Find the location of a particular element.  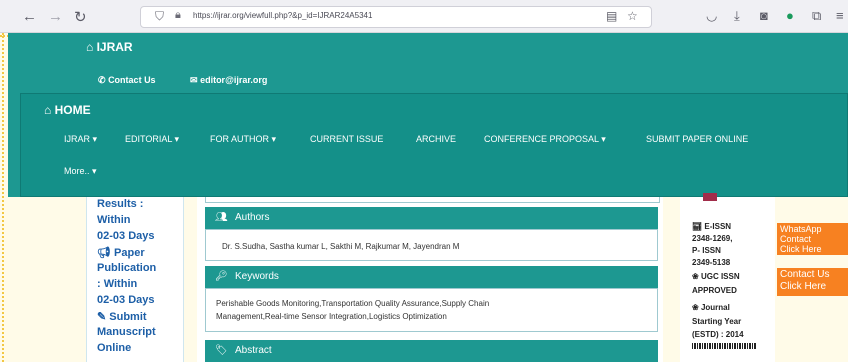

nav-item-current-issue: CURRENT ISSUE is located at coordinates (346, 139).